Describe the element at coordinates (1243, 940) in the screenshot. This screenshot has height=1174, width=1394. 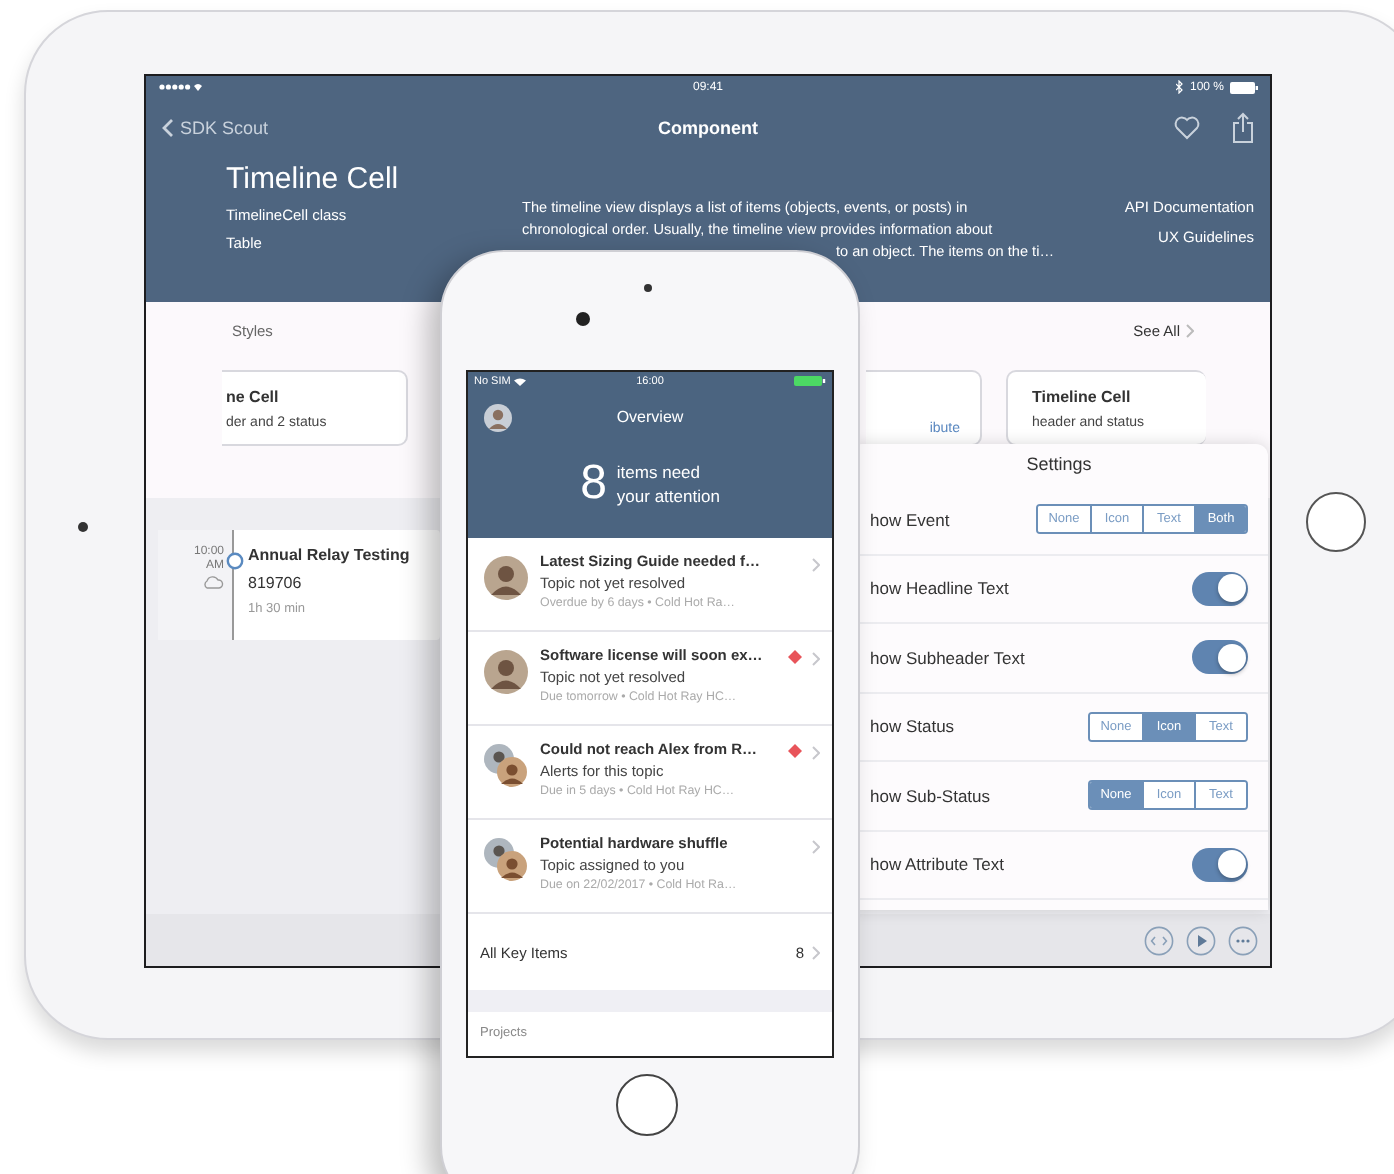
I see `more-icon` at that location.